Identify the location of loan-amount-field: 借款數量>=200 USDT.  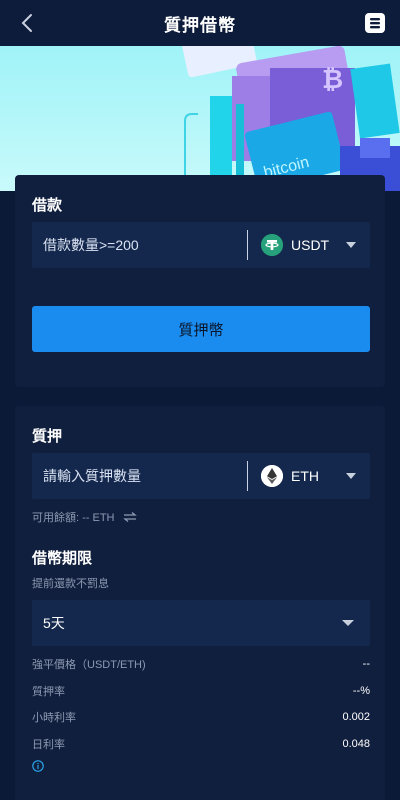
(201, 245).